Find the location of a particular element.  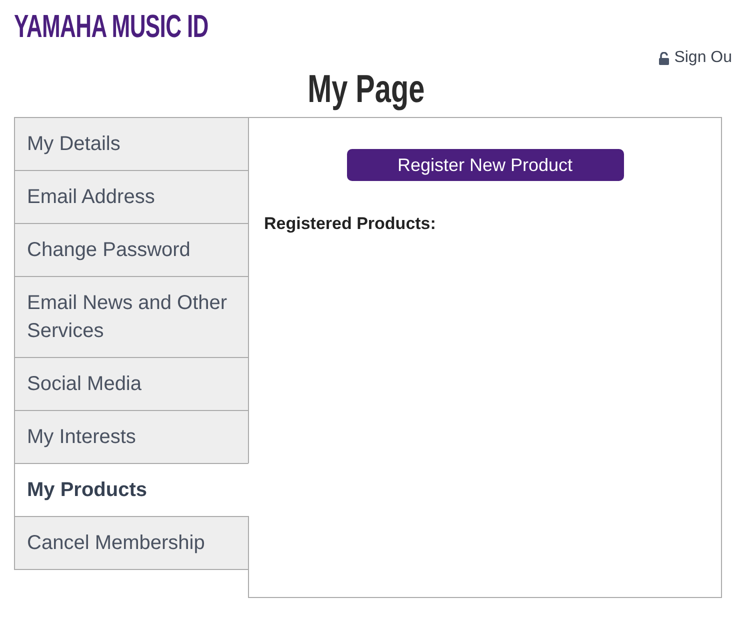

sidebar-nav-item: Social Media is located at coordinates (131, 383).